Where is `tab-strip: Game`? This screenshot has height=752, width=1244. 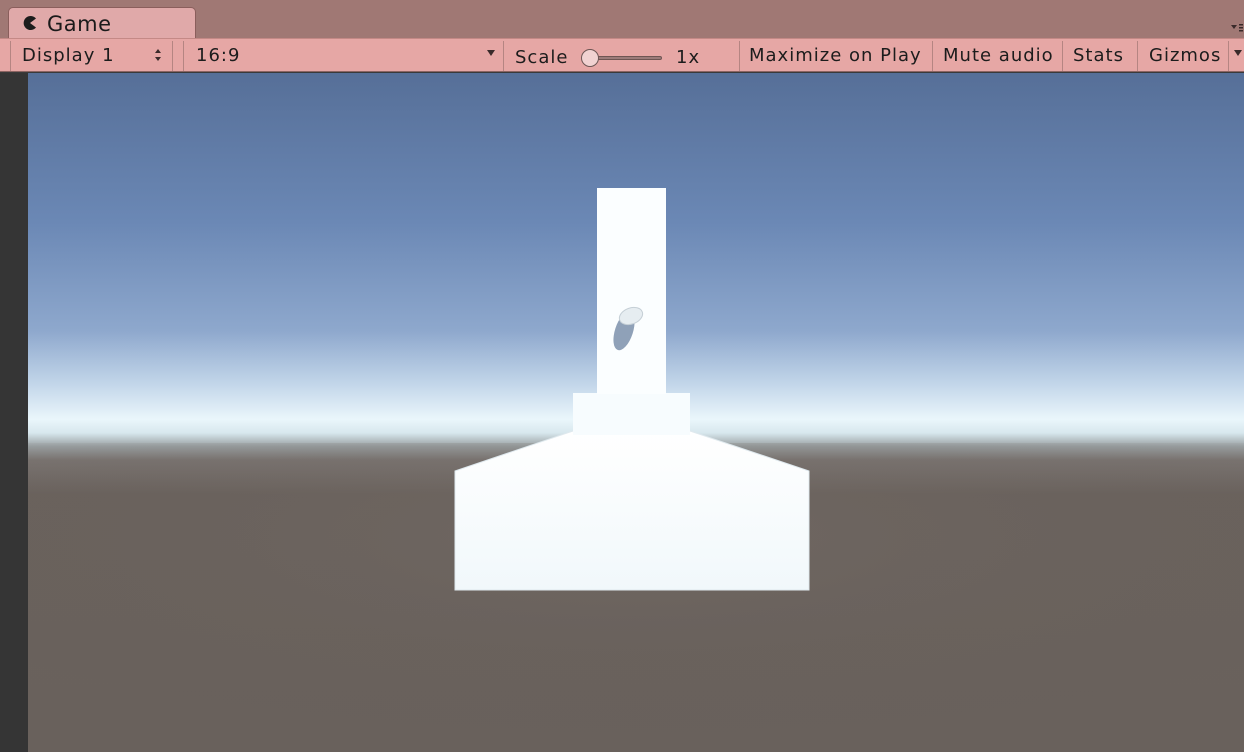
tab-strip: Game is located at coordinates (622, 19).